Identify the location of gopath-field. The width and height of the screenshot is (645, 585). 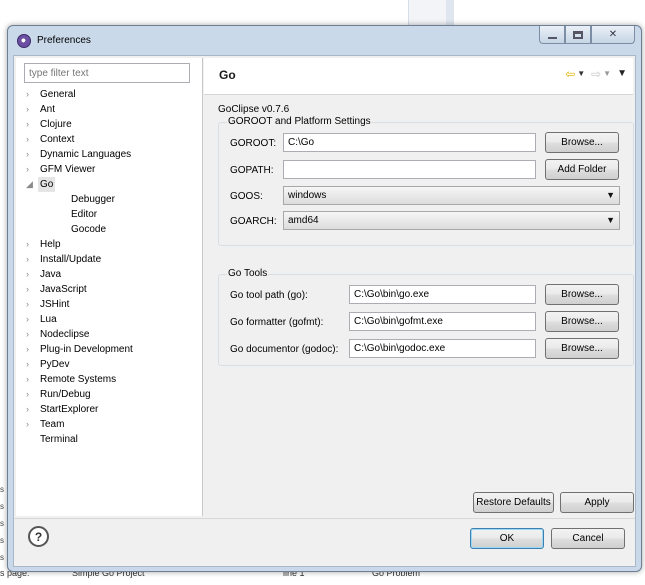
(409, 169).